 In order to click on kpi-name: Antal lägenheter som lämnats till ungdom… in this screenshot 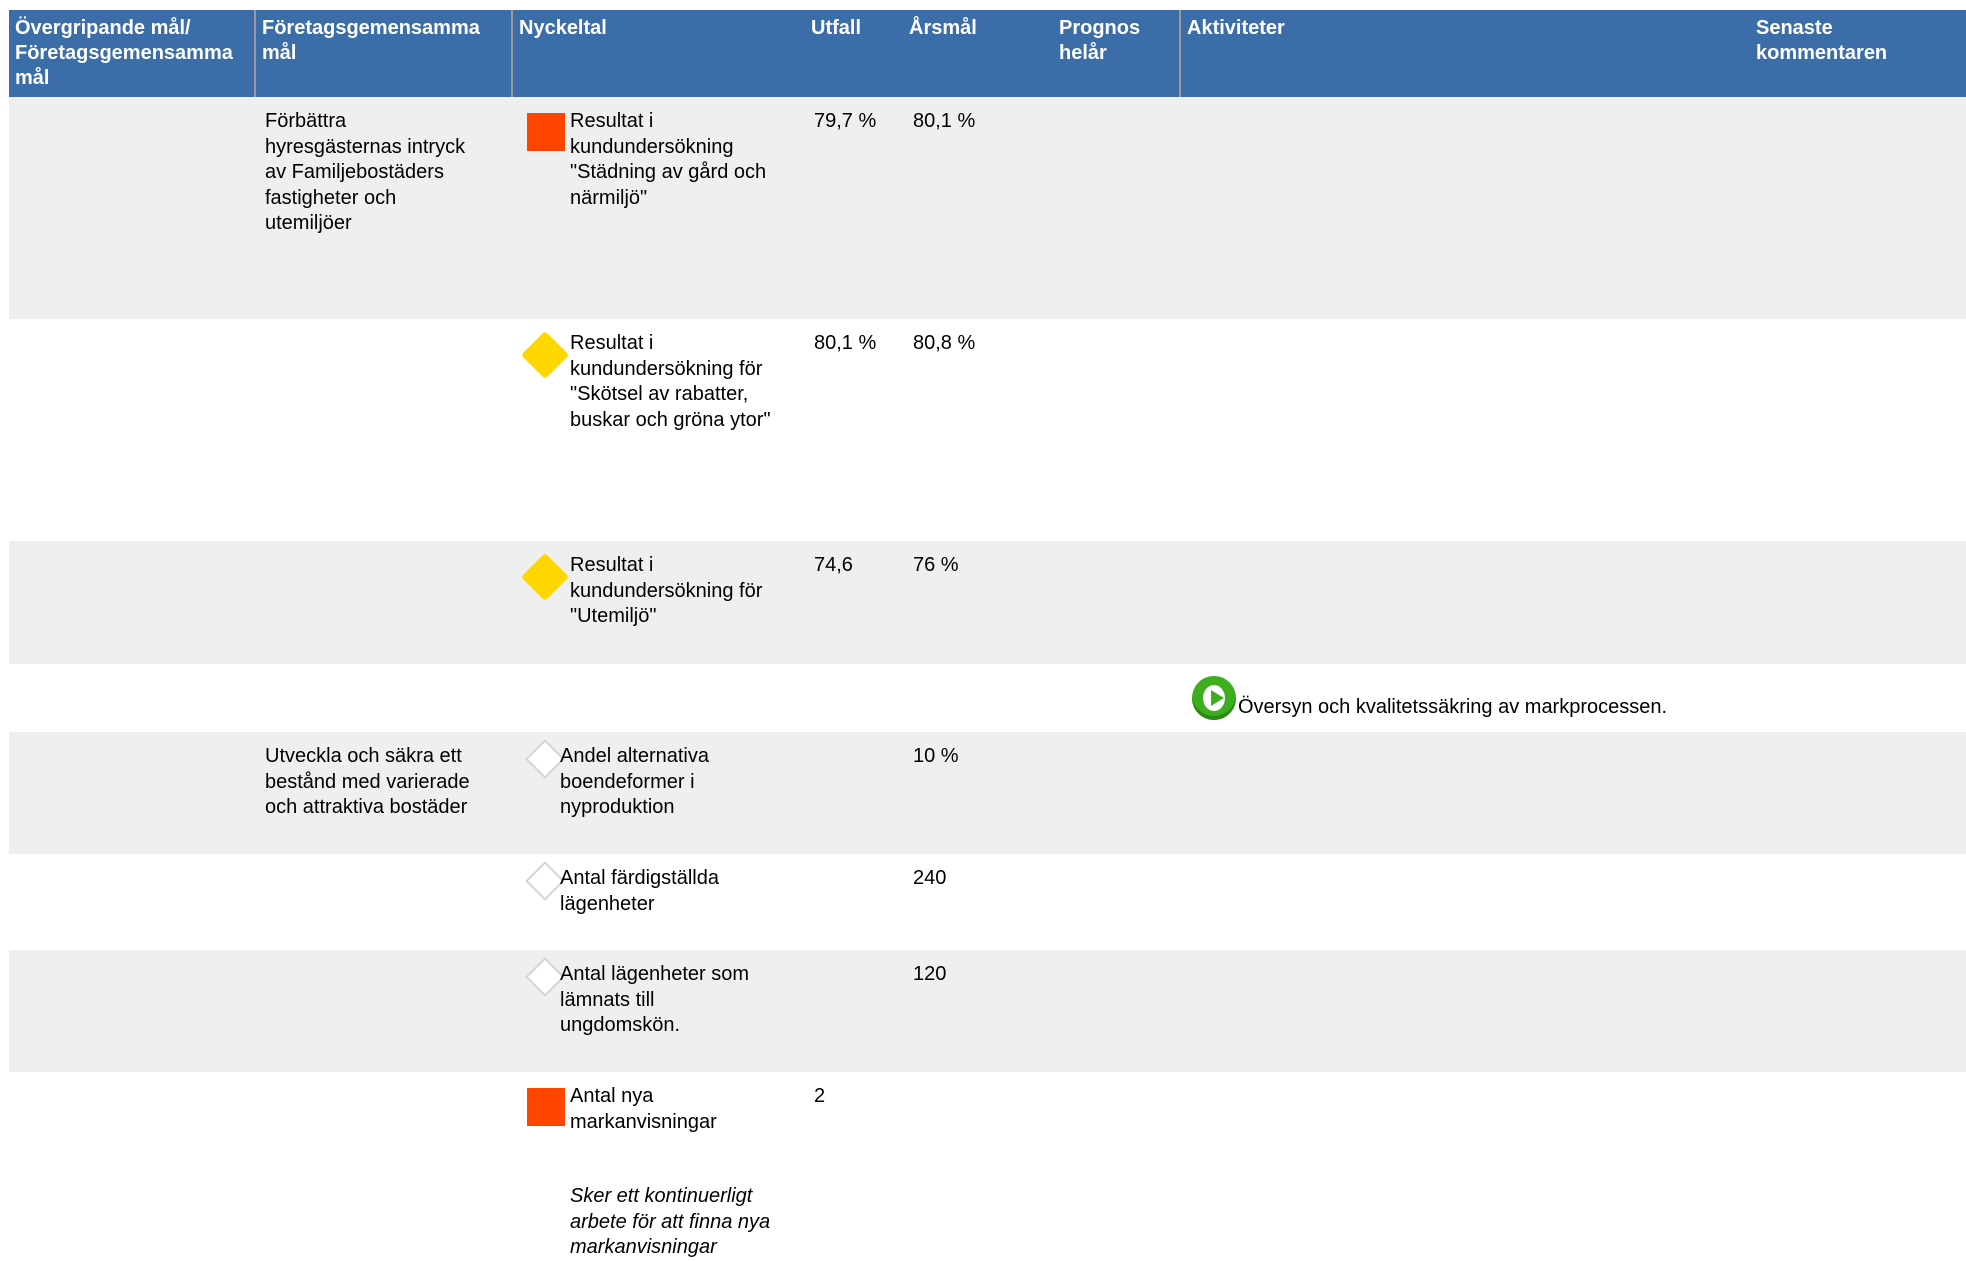, I will do `click(655, 999)`.